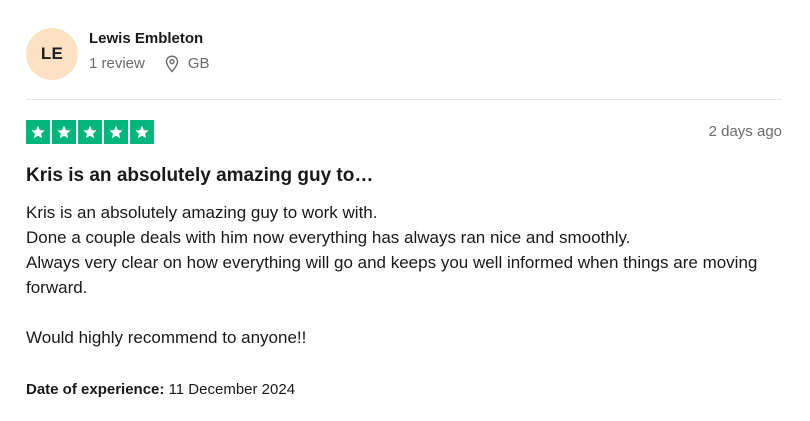  What do you see at coordinates (149, 51) in the screenshot?
I see `reviewer-info: Lewis Embleton 1 review GB` at bounding box center [149, 51].